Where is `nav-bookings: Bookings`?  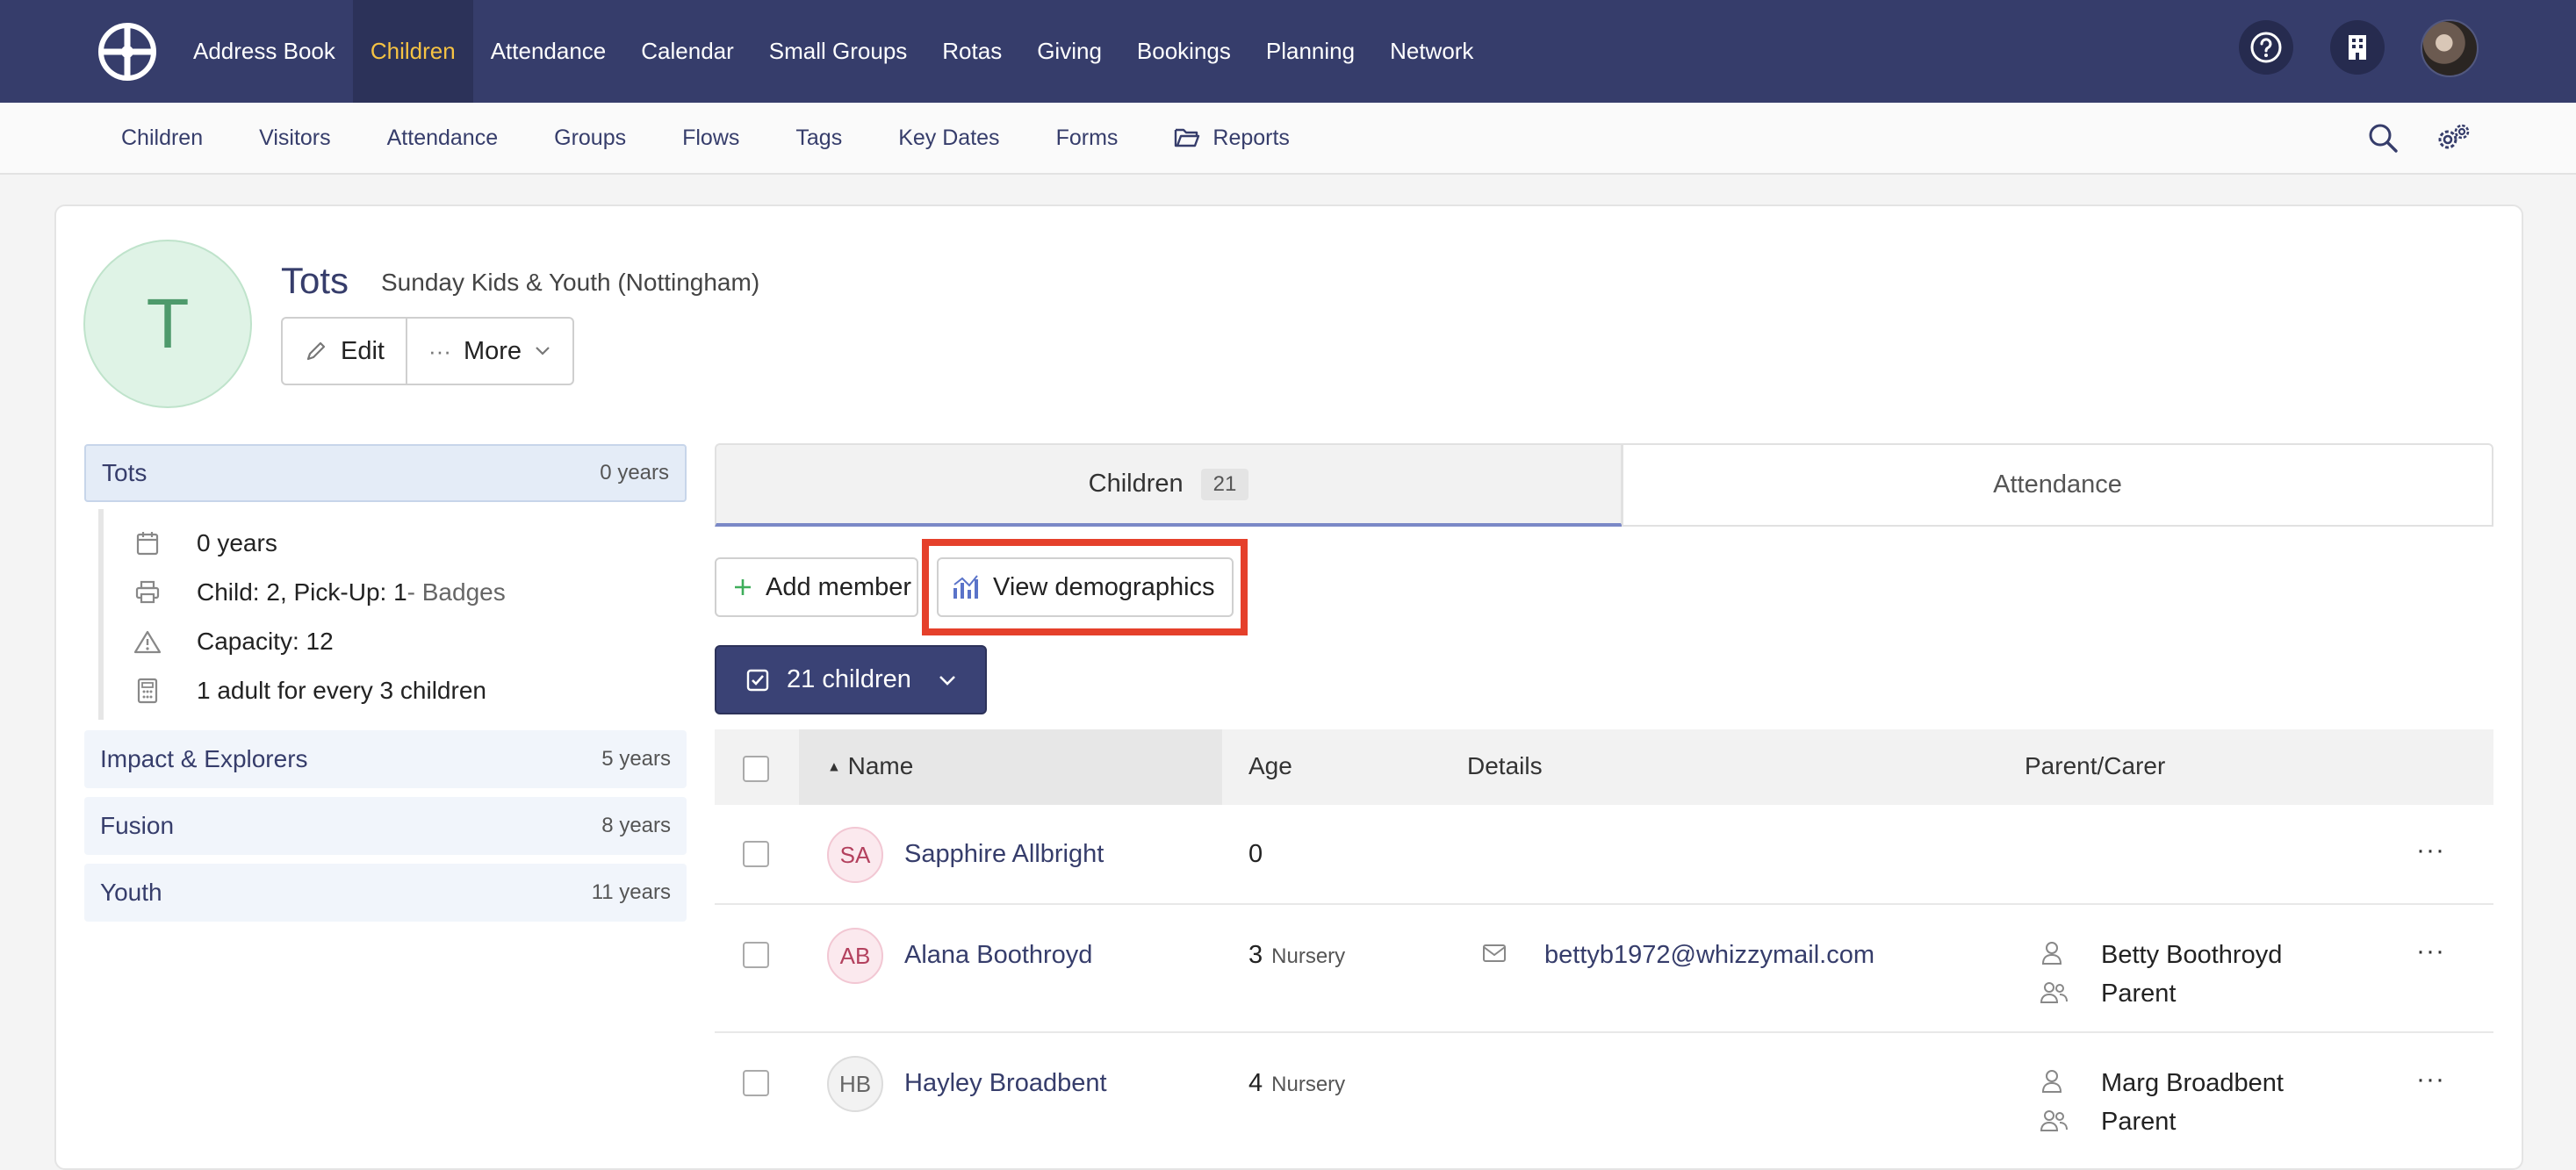 nav-bookings: Bookings is located at coordinates (1183, 51).